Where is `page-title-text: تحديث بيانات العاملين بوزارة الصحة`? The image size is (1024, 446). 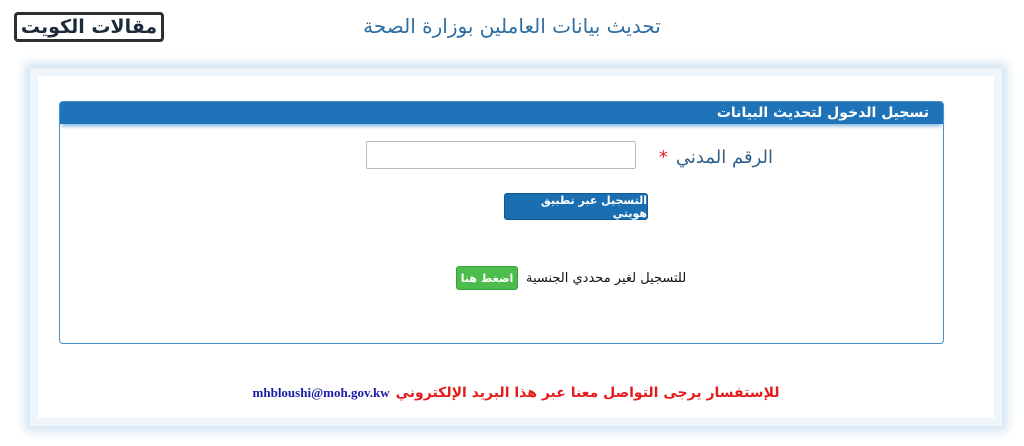 page-title-text: تحديث بيانات العاملين بوزارة الصحة is located at coordinates (512, 26).